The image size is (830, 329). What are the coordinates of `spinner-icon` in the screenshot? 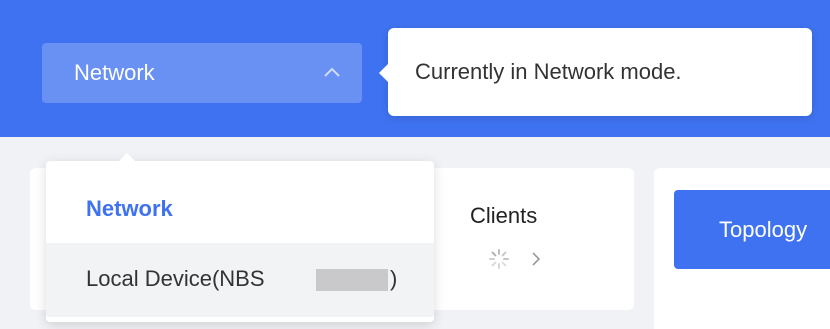 It's located at (499, 259).